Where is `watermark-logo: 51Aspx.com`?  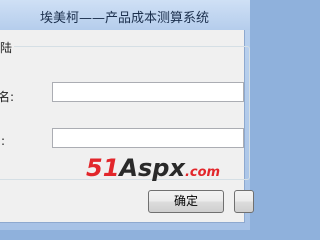 watermark-logo: 51Aspx.com is located at coordinates (153, 168).